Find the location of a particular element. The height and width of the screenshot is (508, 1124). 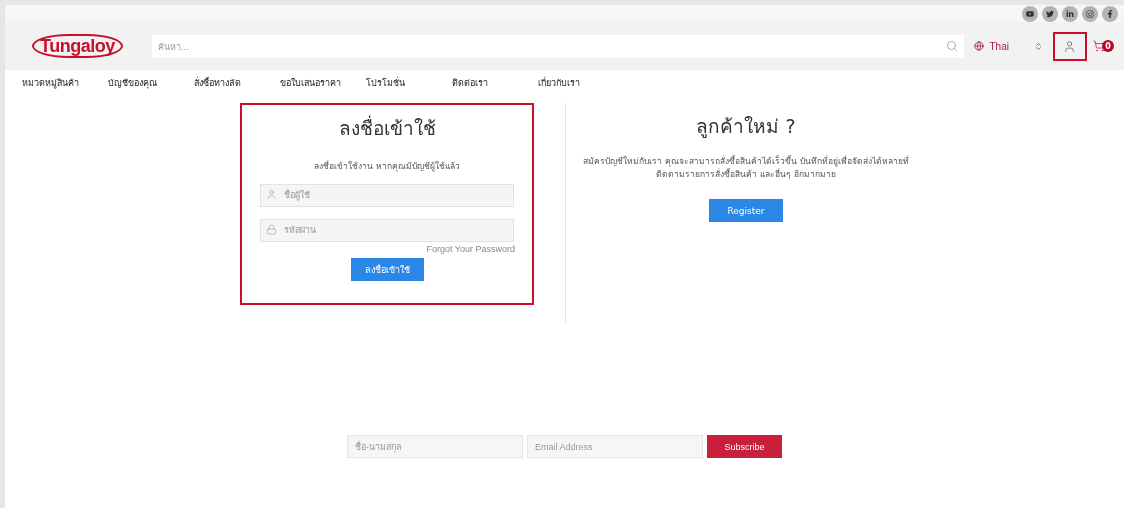

cart-count: 0 is located at coordinates (1108, 46).